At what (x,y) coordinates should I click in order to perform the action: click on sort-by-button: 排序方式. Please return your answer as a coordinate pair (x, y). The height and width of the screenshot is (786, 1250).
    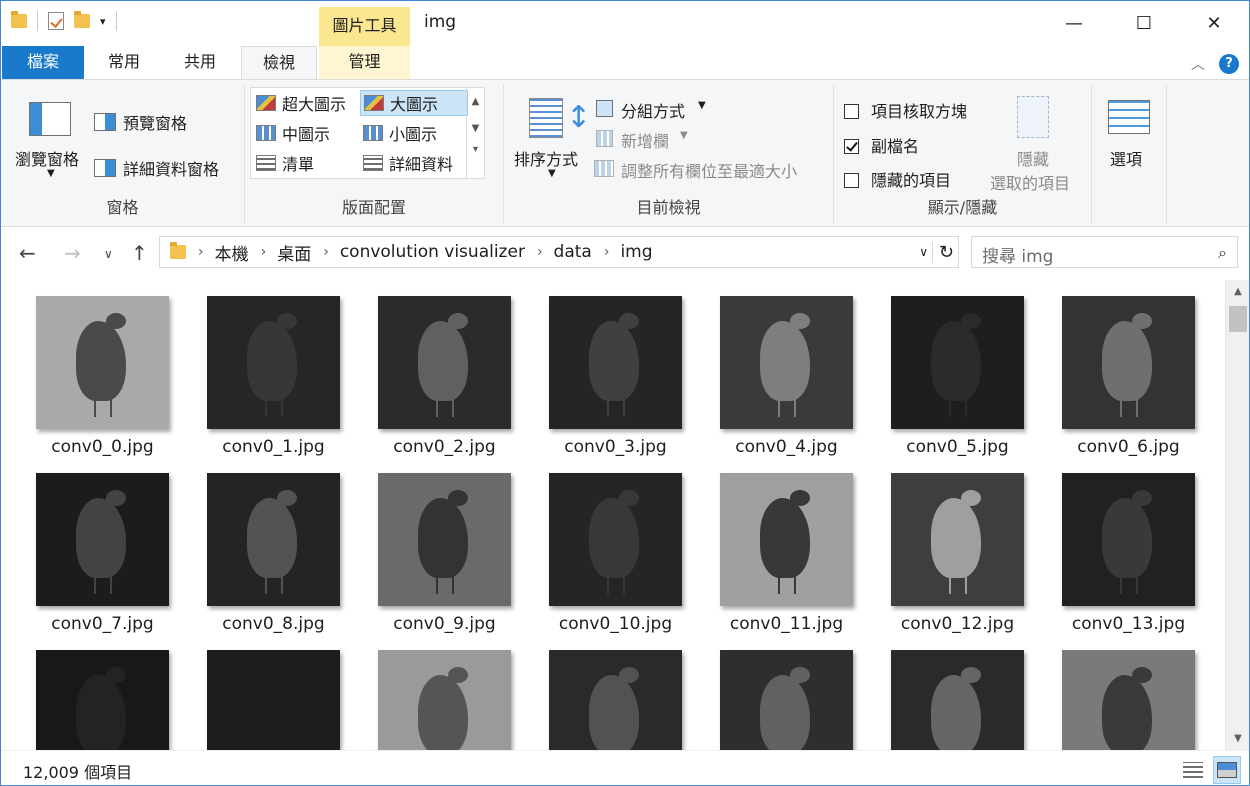
    Looking at the image, I should click on (546, 158).